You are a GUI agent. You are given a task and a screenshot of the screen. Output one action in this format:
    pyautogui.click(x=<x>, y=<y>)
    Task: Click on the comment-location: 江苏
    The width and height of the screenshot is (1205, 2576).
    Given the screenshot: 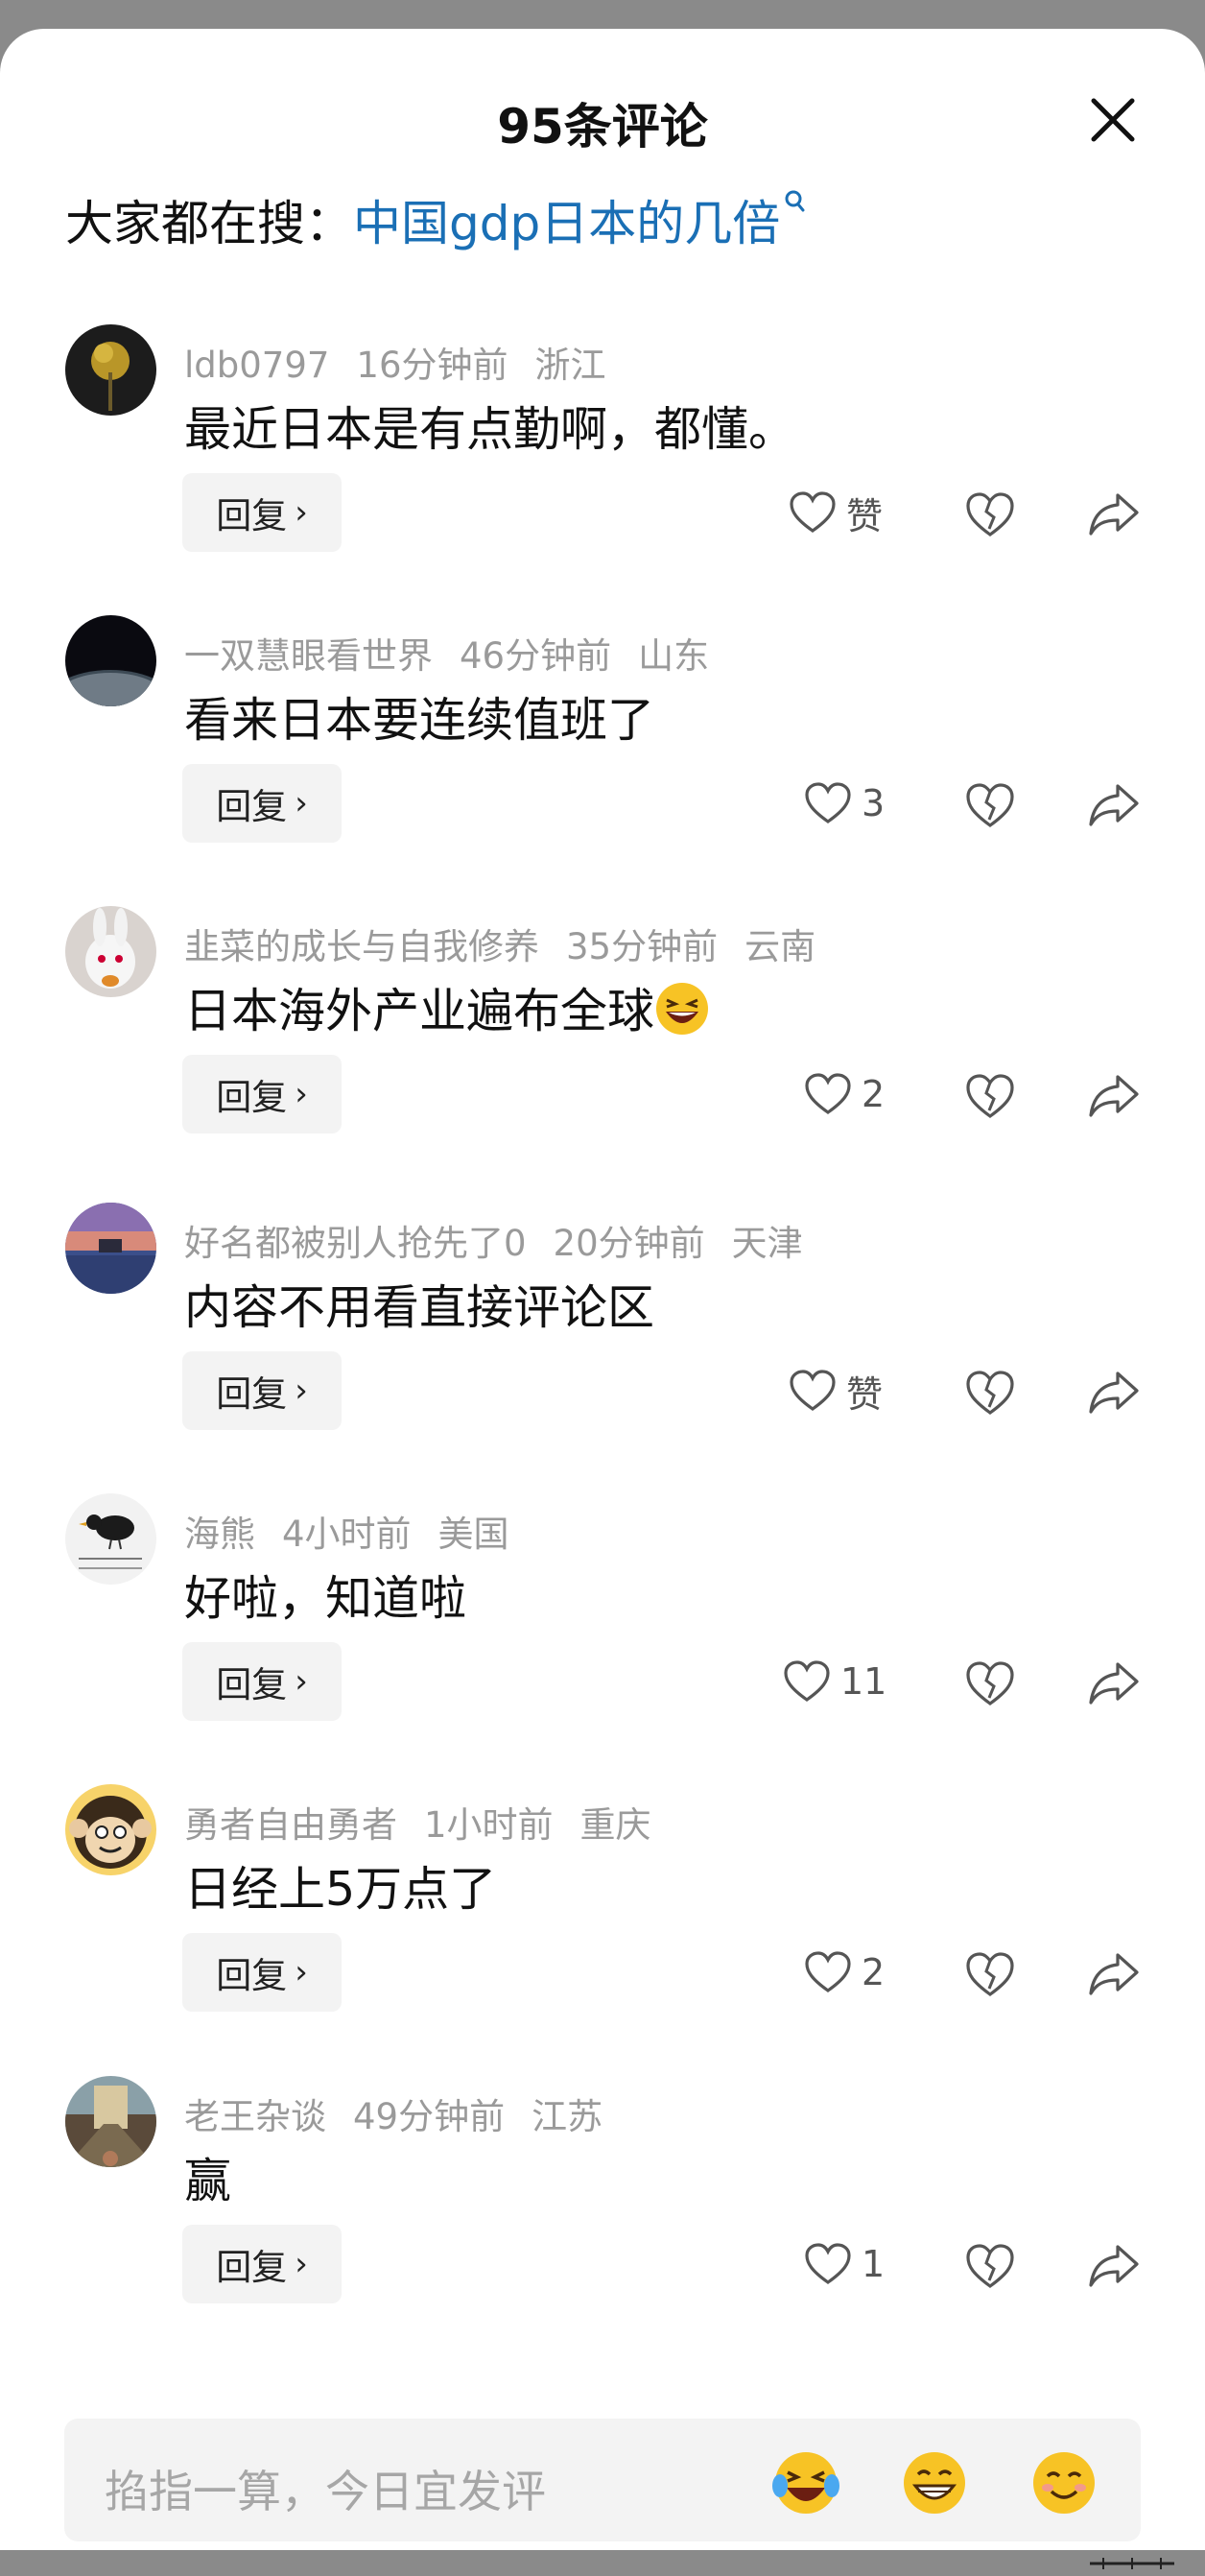 What is the action you would take?
    pyautogui.click(x=568, y=2116)
    